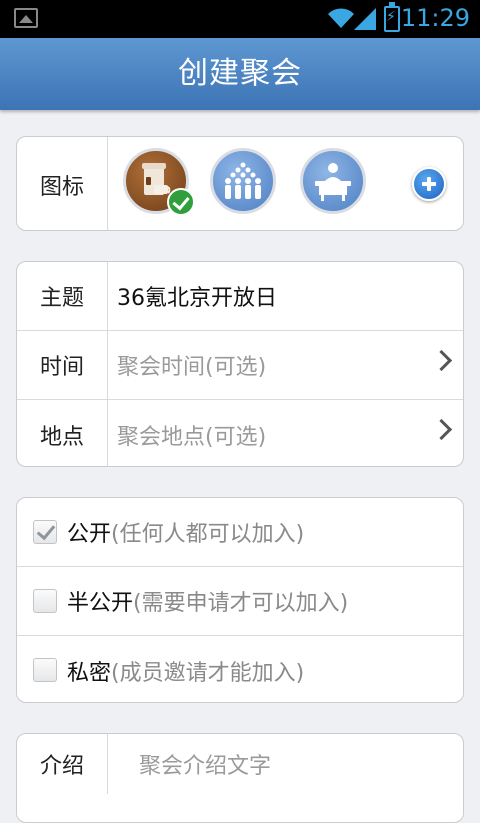 This screenshot has height=823, width=480. Describe the element at coordinates (392, 17) in the screenshot. I see `battery-icon` at that location.